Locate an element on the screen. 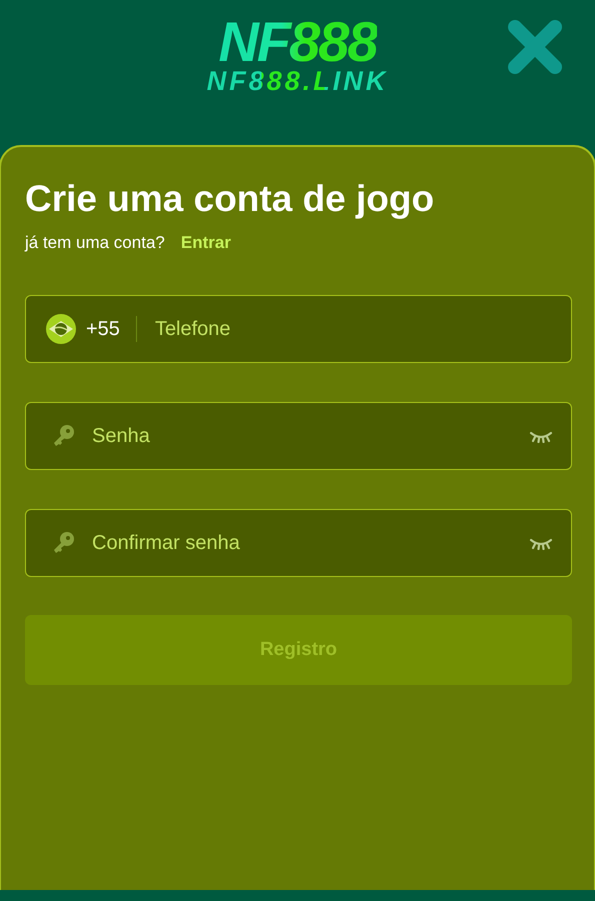  login-link: Entrar is located at coordinates (205, 243).